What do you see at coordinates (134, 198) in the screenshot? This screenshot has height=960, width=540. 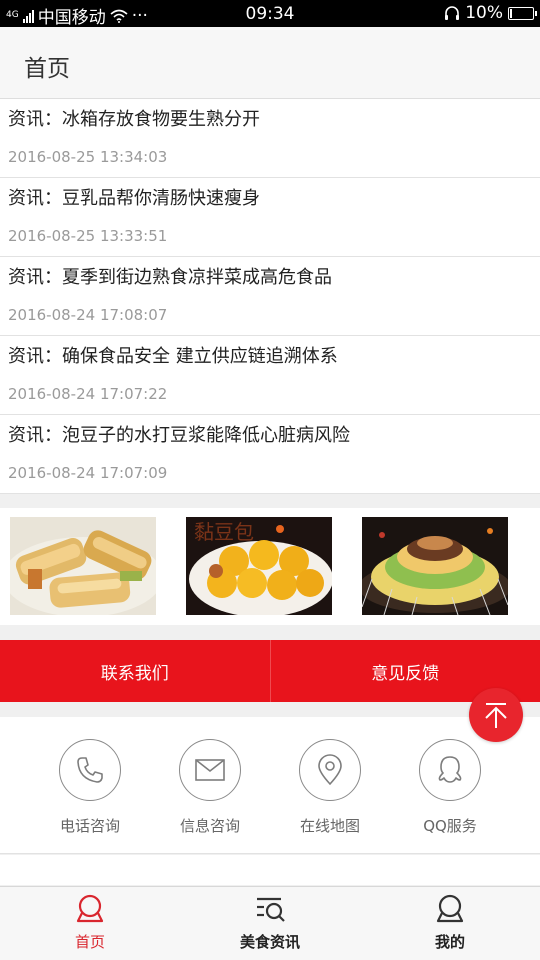 I see `news-title: 资讯：豆乳品帮你清肠快速瘦身` at bounding box center [134, 198].